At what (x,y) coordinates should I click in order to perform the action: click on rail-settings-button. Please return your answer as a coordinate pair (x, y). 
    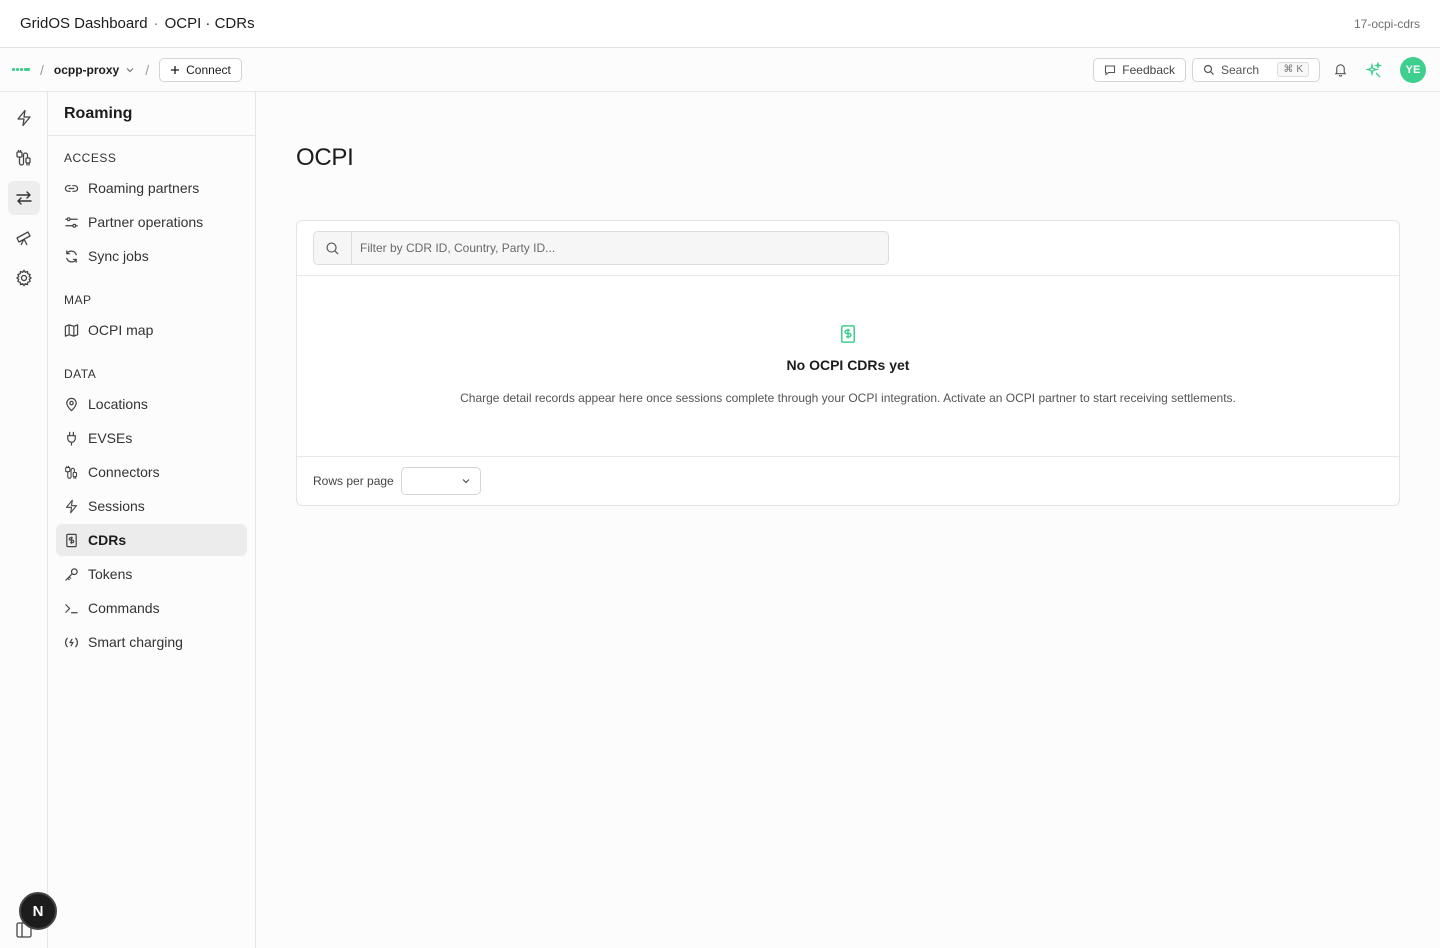
    Looking at the image, I should click on (24, 278).